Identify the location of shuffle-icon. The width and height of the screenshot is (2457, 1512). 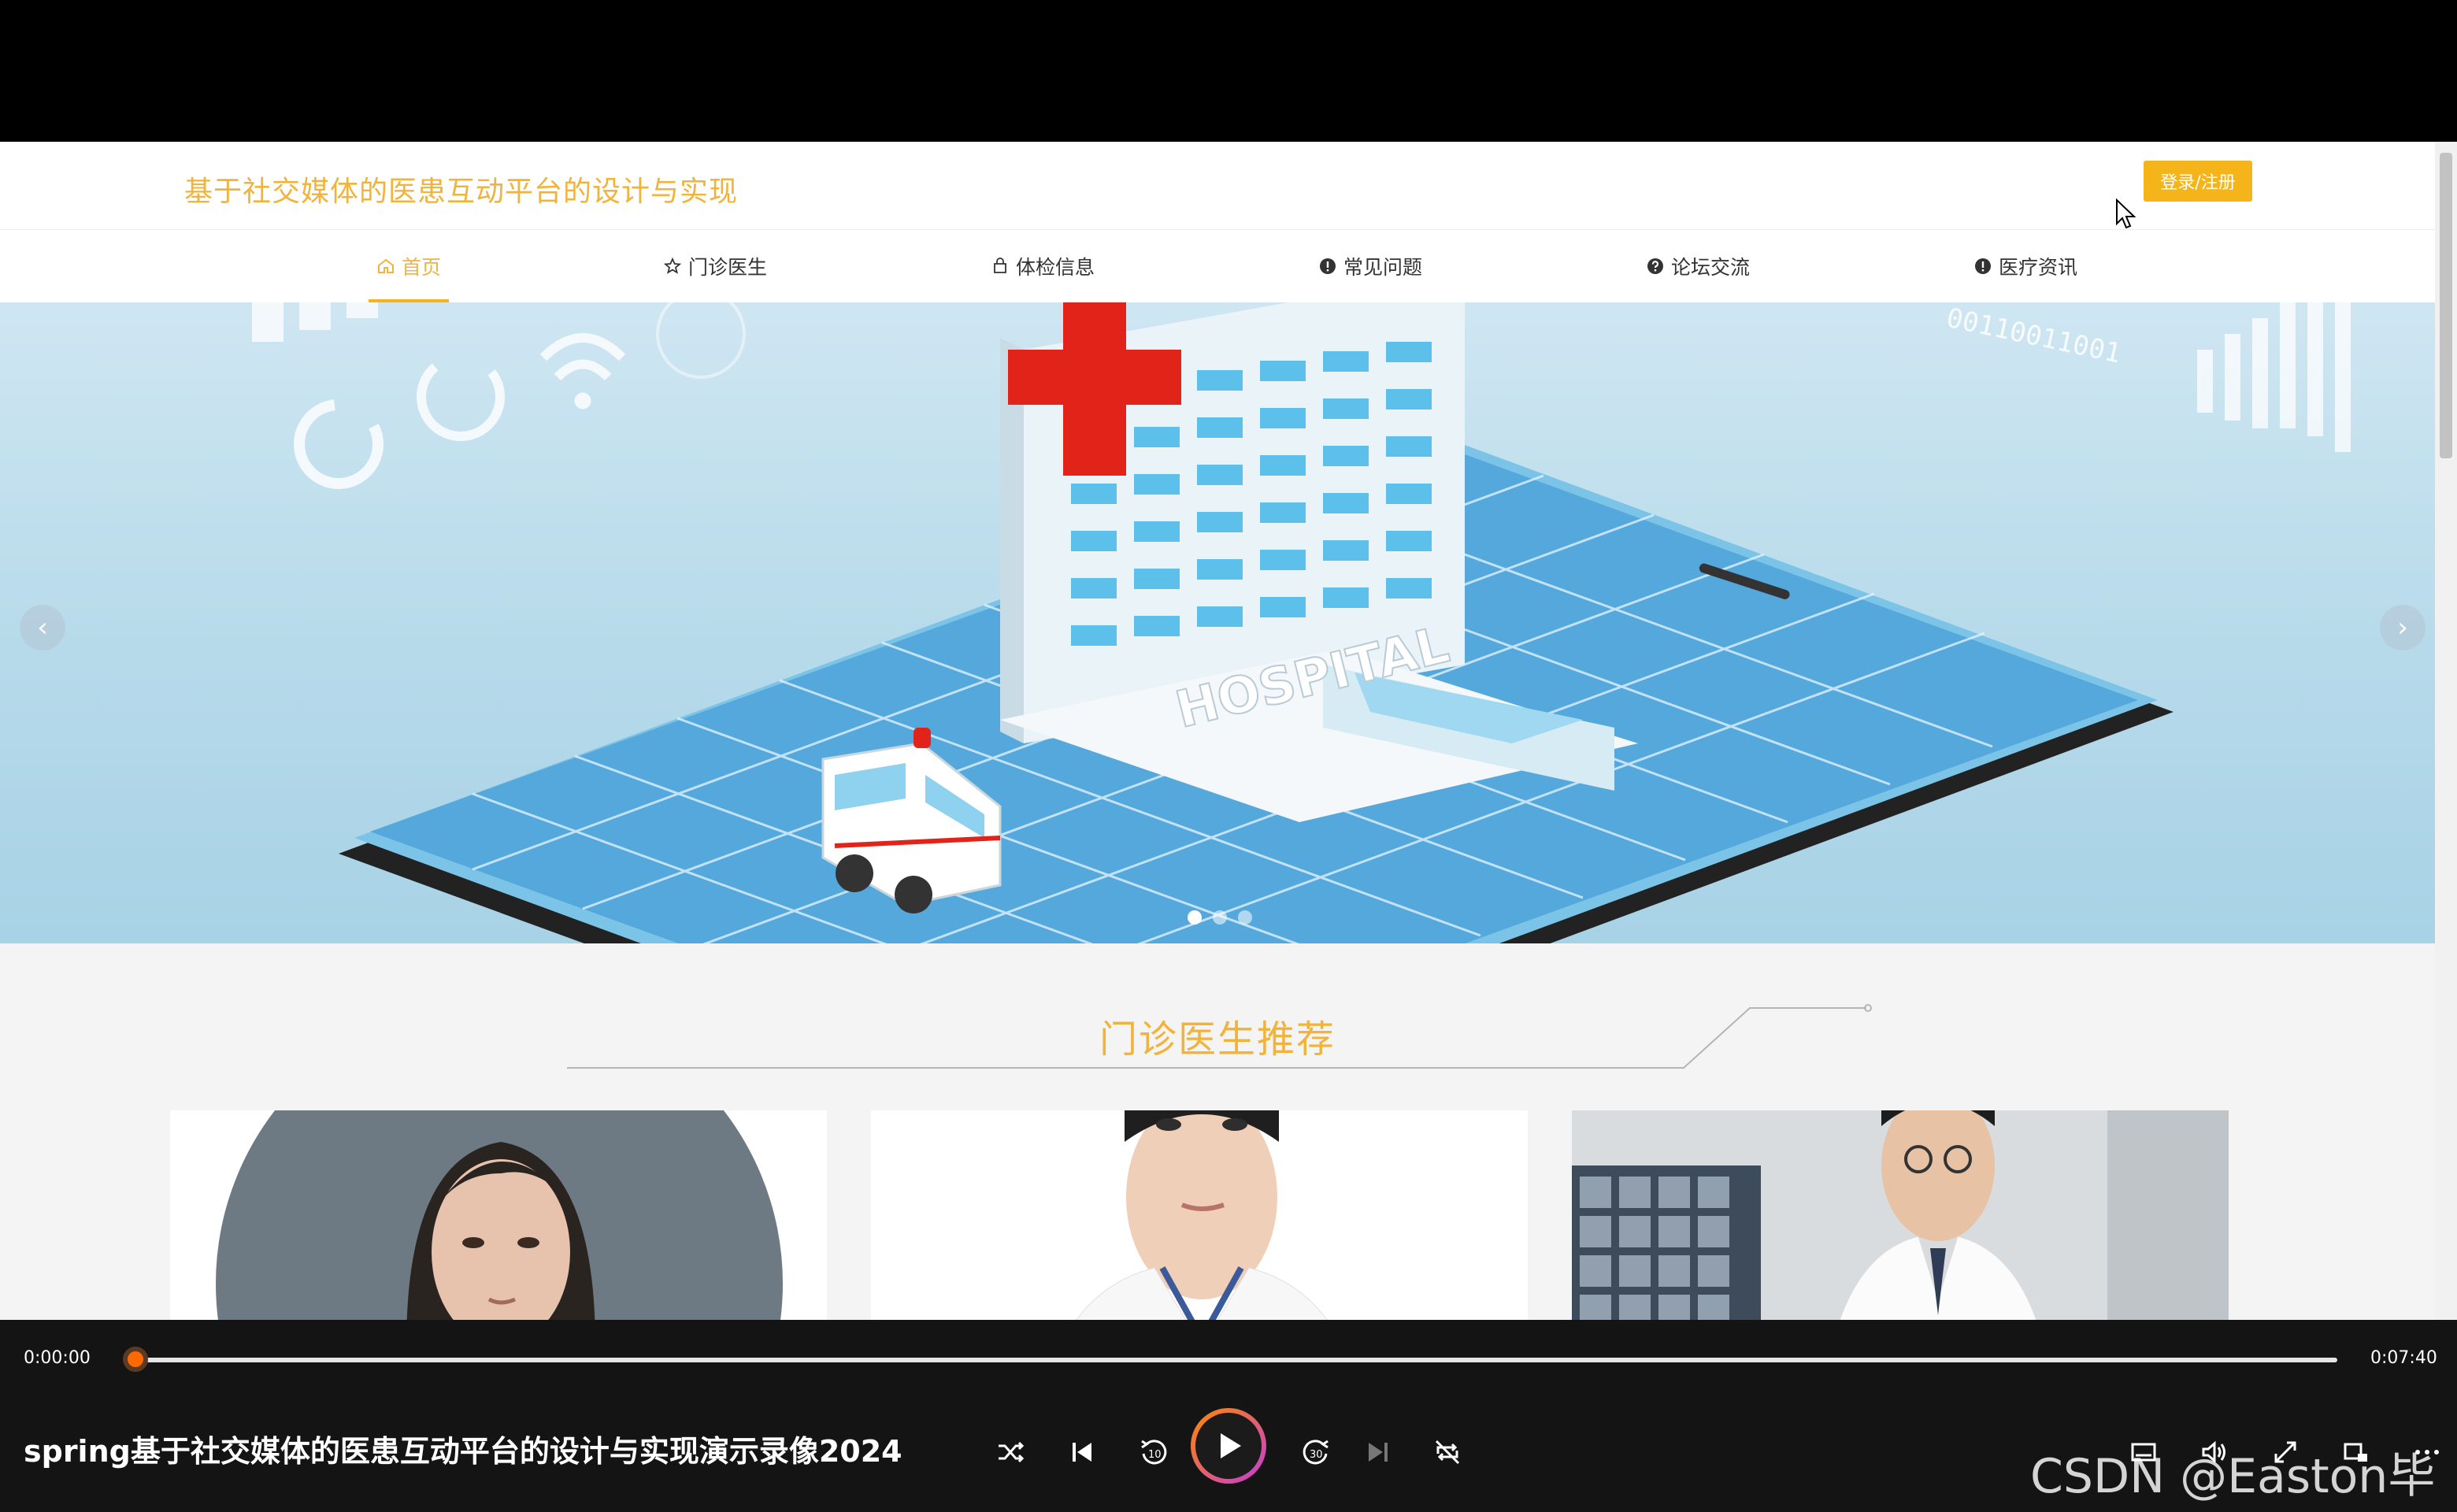
(1012, 1452).